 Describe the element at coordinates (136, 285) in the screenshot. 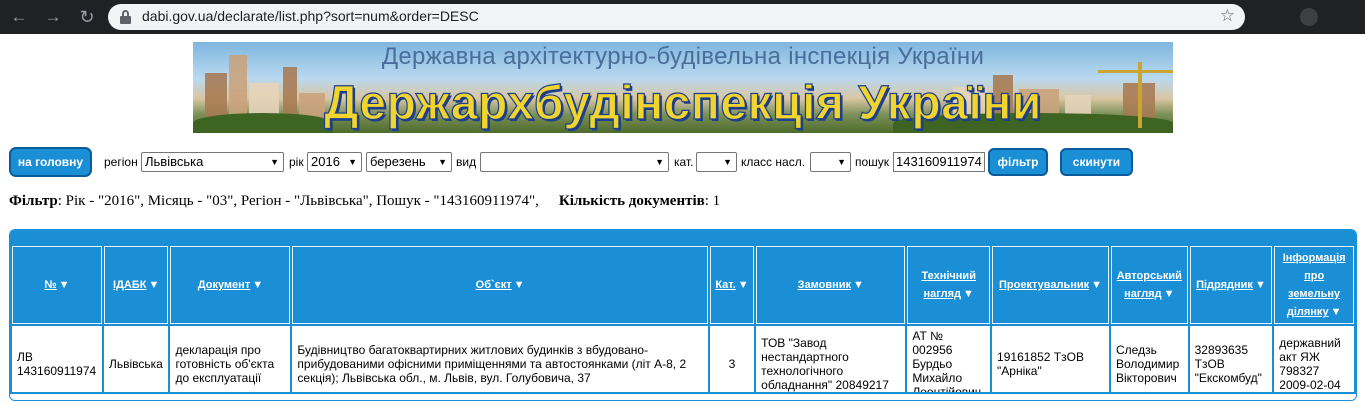

I see `column-header-idabk: ІДАБК ▼` at that location.